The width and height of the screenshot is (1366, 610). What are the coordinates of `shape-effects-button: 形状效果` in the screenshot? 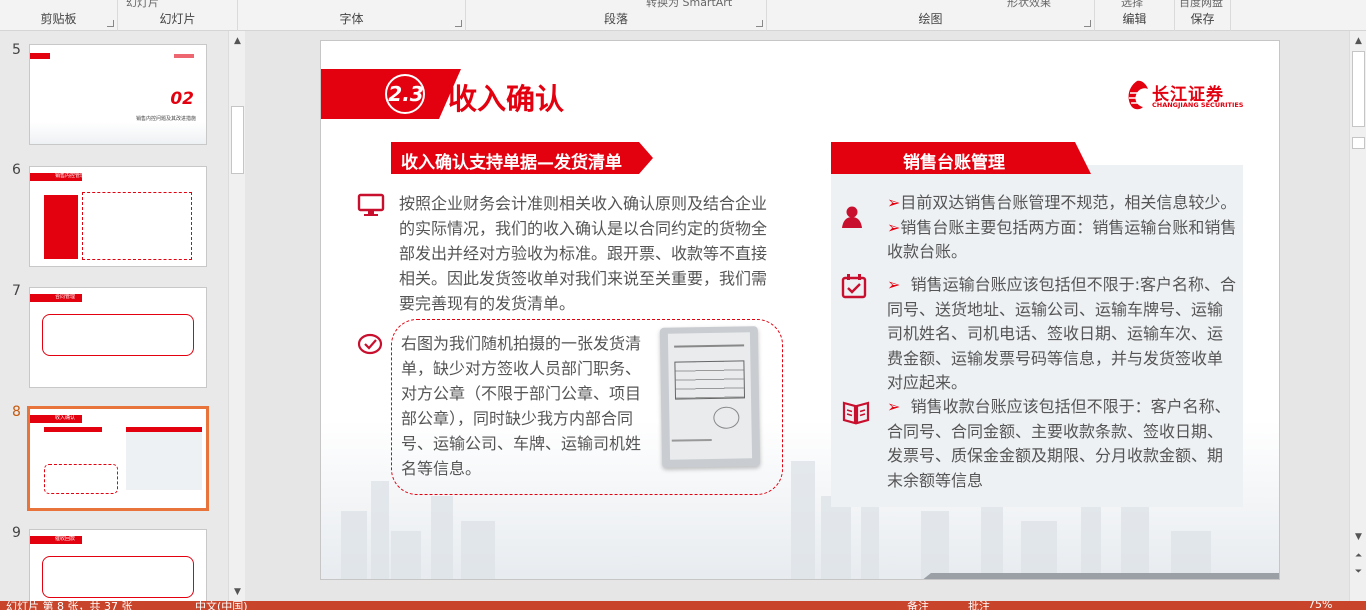 It's located at (1029, 5).